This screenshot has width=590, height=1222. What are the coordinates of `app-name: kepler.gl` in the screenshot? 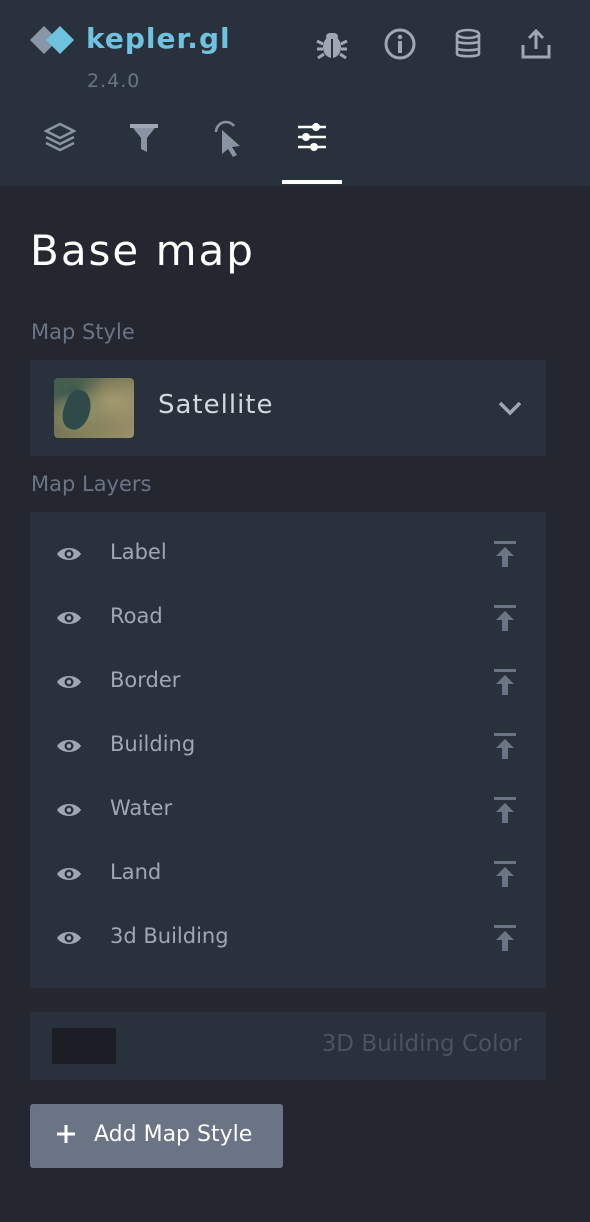 It's located at (158, 38).